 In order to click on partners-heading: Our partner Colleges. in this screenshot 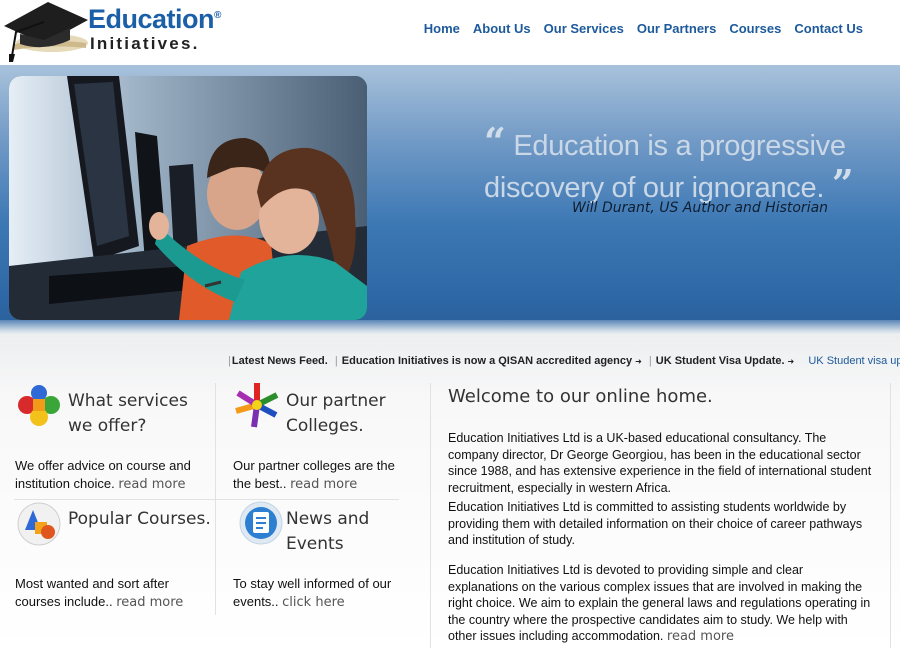, I will do `click(336, 414)`.